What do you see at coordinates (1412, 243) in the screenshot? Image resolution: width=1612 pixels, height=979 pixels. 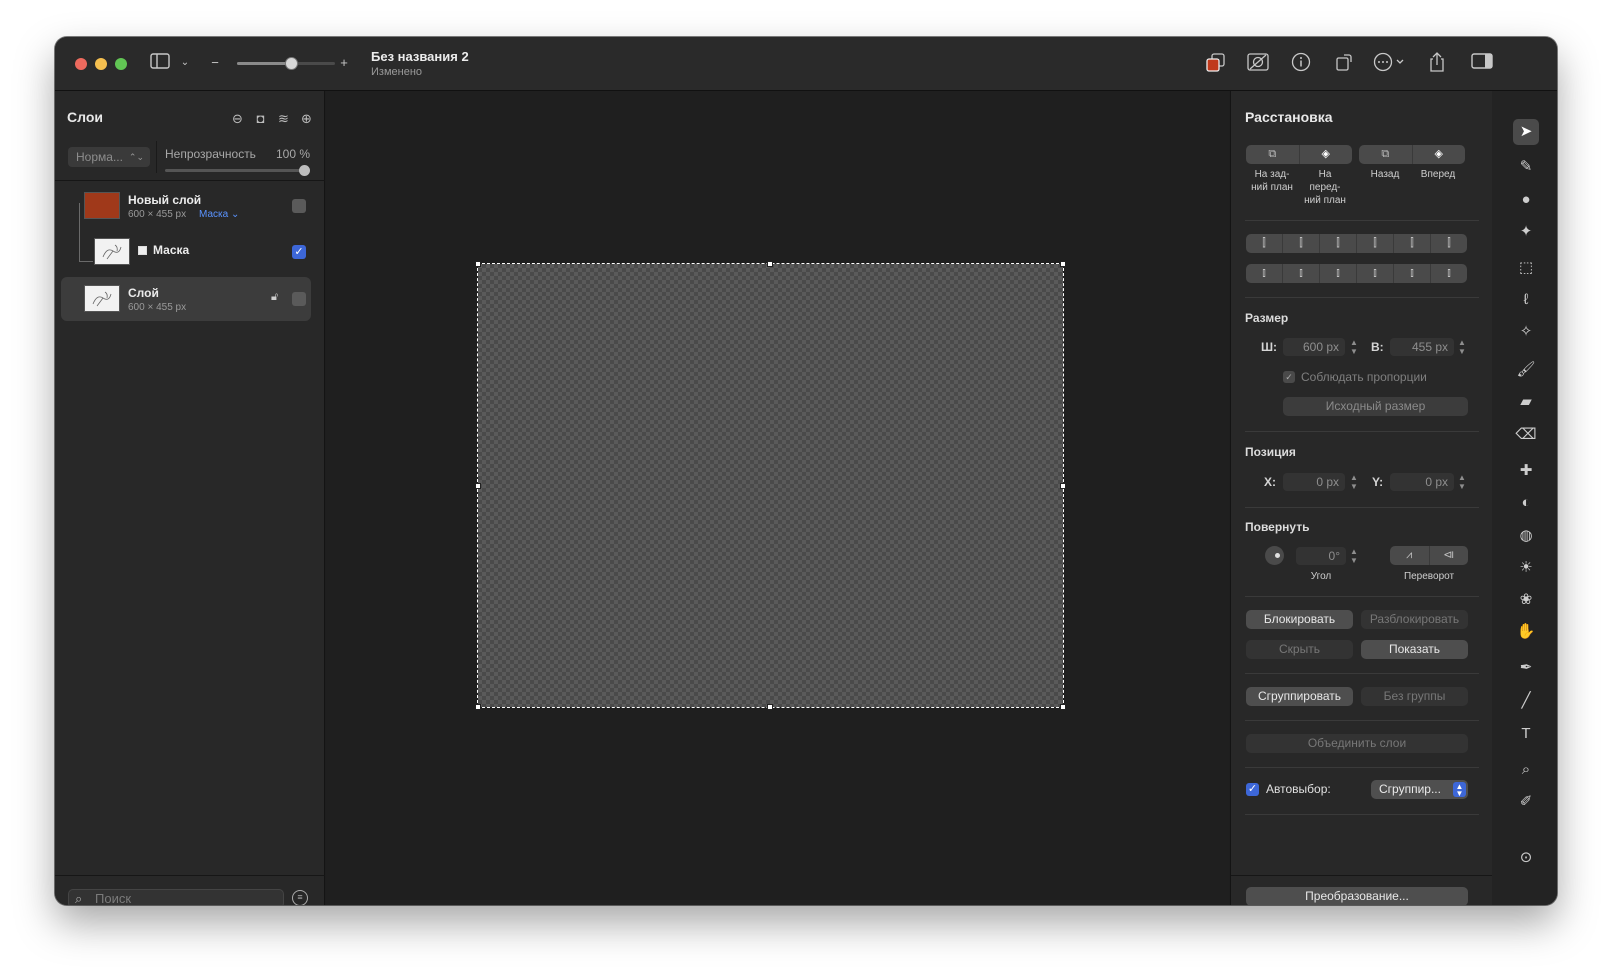 I see `align-center-v-icon: ⫿` at bounding box center [1412, 243].